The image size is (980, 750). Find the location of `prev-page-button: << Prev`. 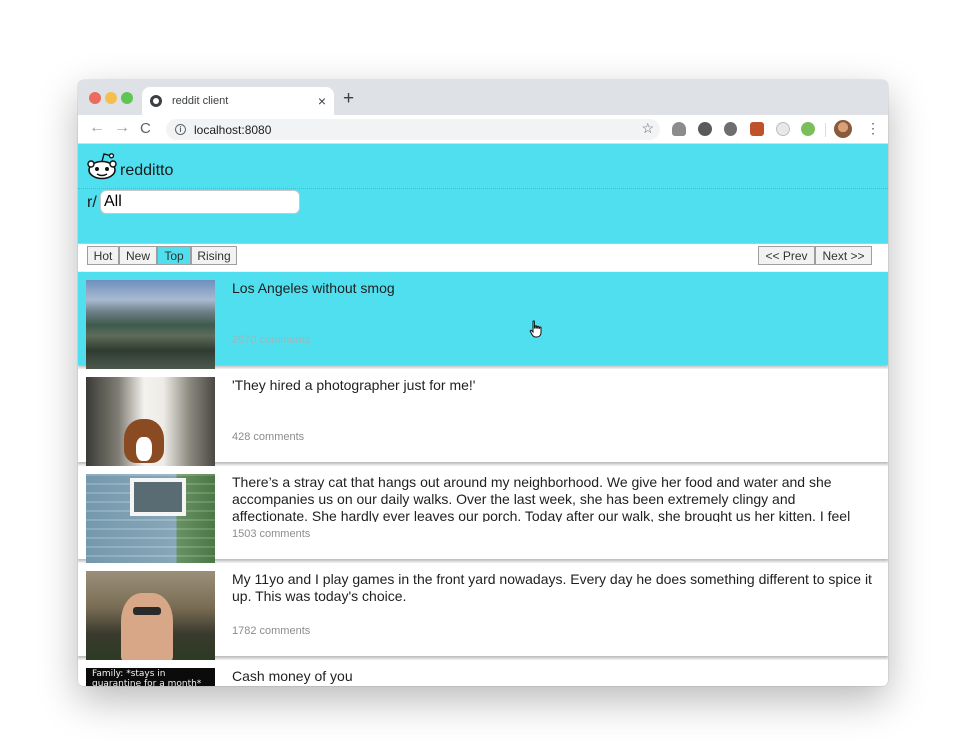

prev-page-button: << Prev is located at coordinates (786, 255).